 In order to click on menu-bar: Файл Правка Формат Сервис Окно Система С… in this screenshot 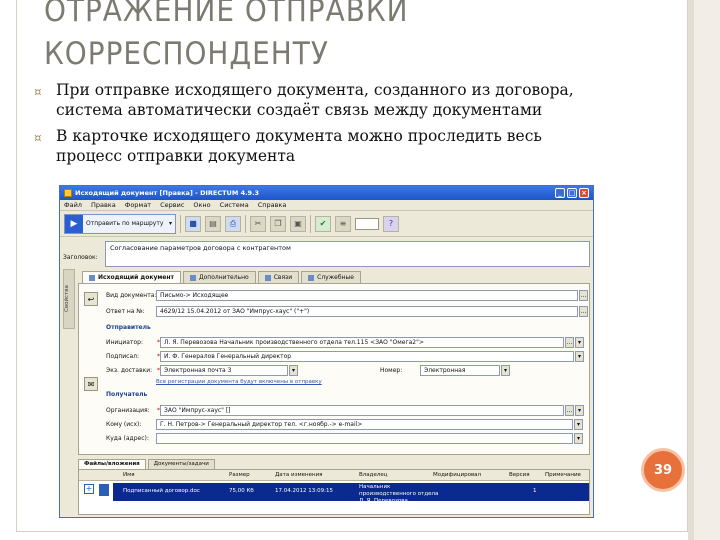, I will do `click(326, 205)`.